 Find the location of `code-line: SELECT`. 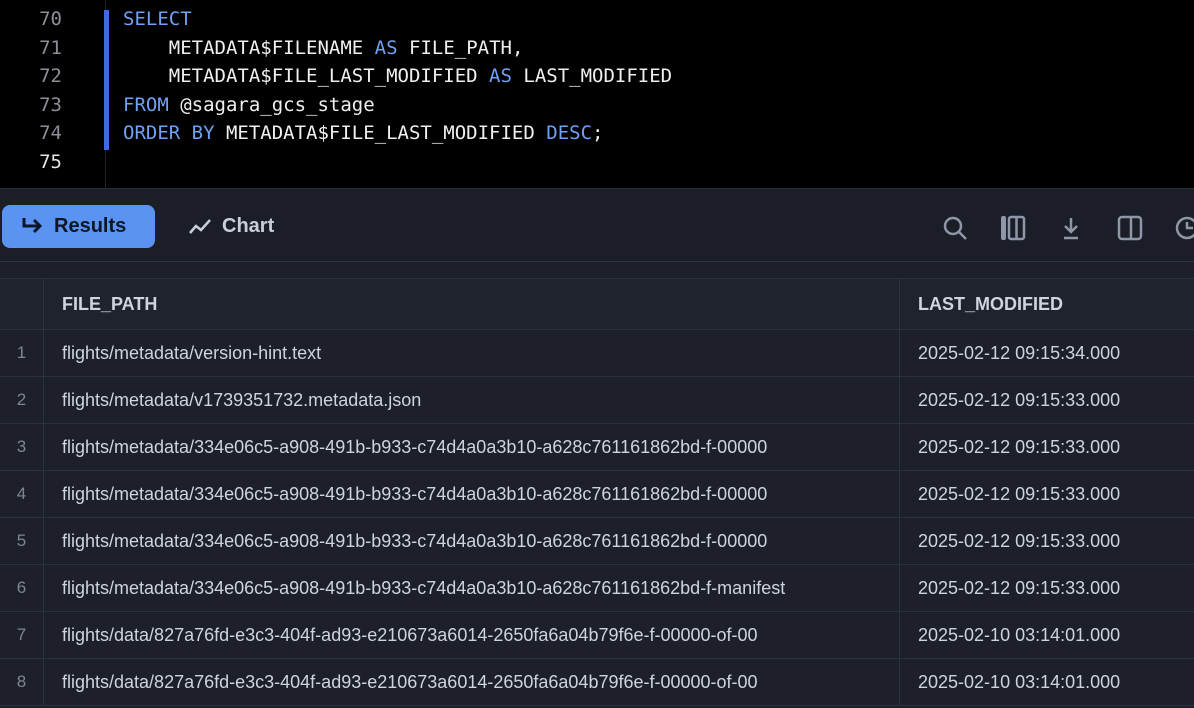

code-line: SELECT is located at coordinates (157, 19).